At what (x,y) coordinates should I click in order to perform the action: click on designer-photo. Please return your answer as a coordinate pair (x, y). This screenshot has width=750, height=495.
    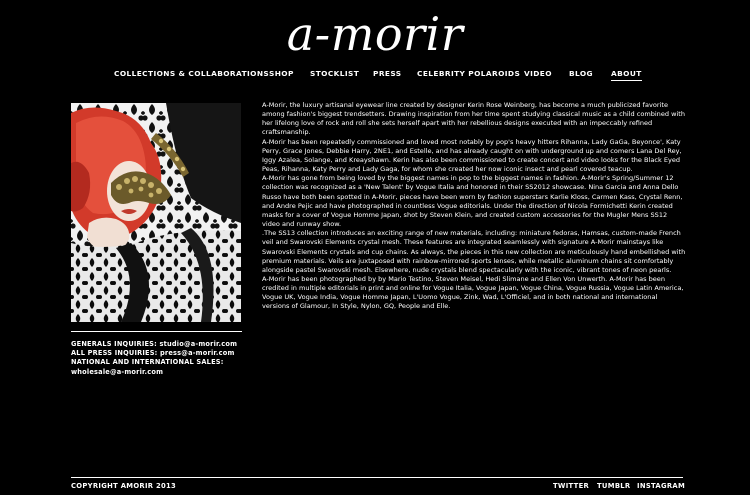
    Looking at the image, I should click on (156, 212).